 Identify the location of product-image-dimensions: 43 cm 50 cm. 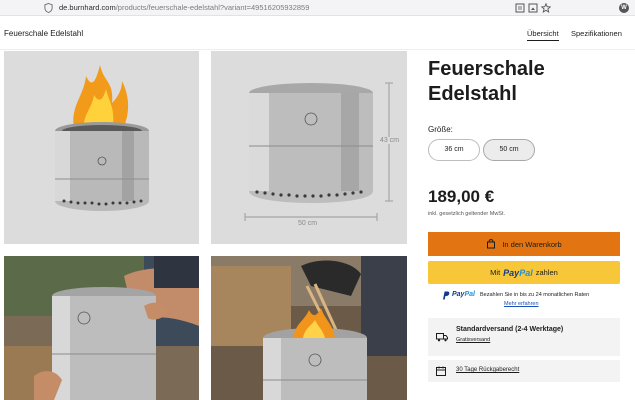
(309, 147).